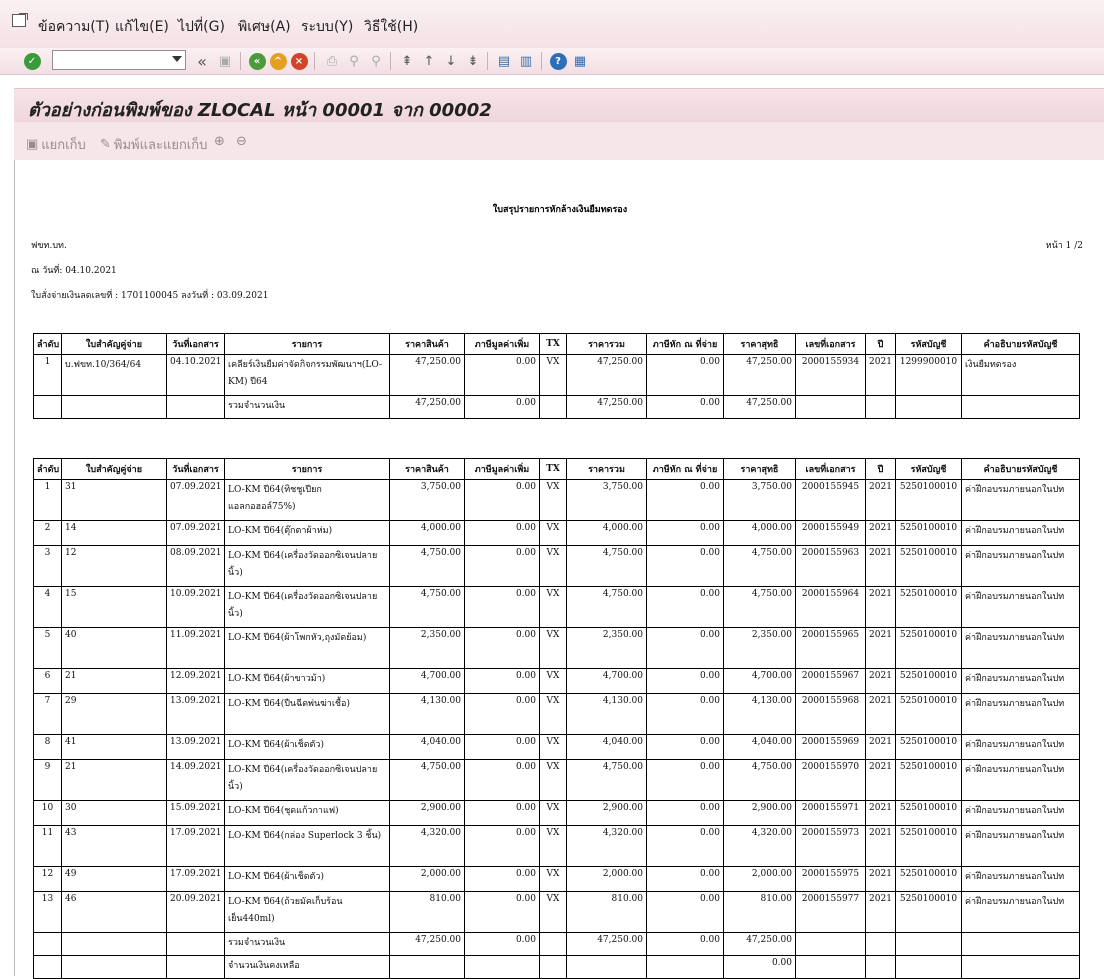 The width and height of the screenshot is (1104, 979). I want to click on find-icon: ⚲, so click(354, 61).